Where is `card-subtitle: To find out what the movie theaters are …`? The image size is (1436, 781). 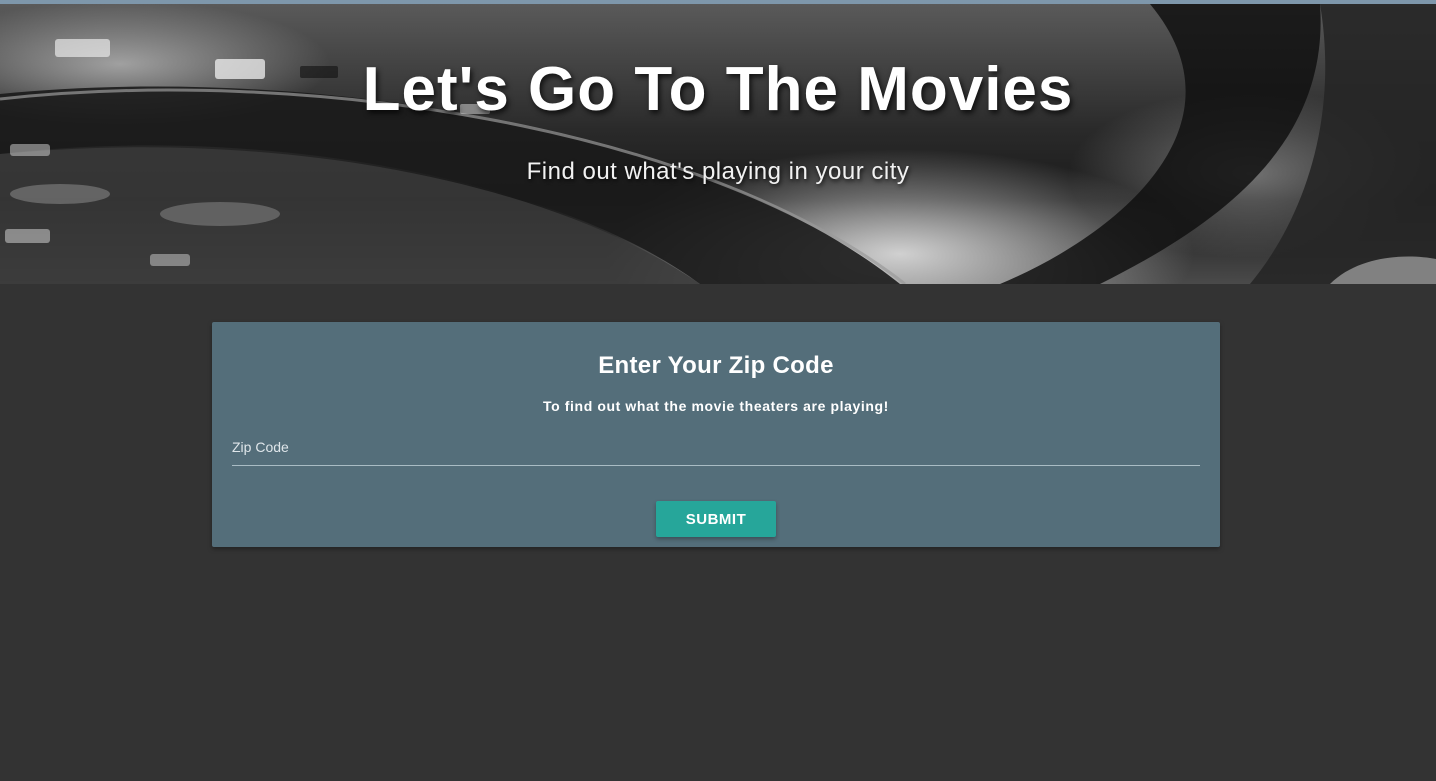
card-subtitle: To find out what the movie theaters are … is located at coordinates (716, 406).